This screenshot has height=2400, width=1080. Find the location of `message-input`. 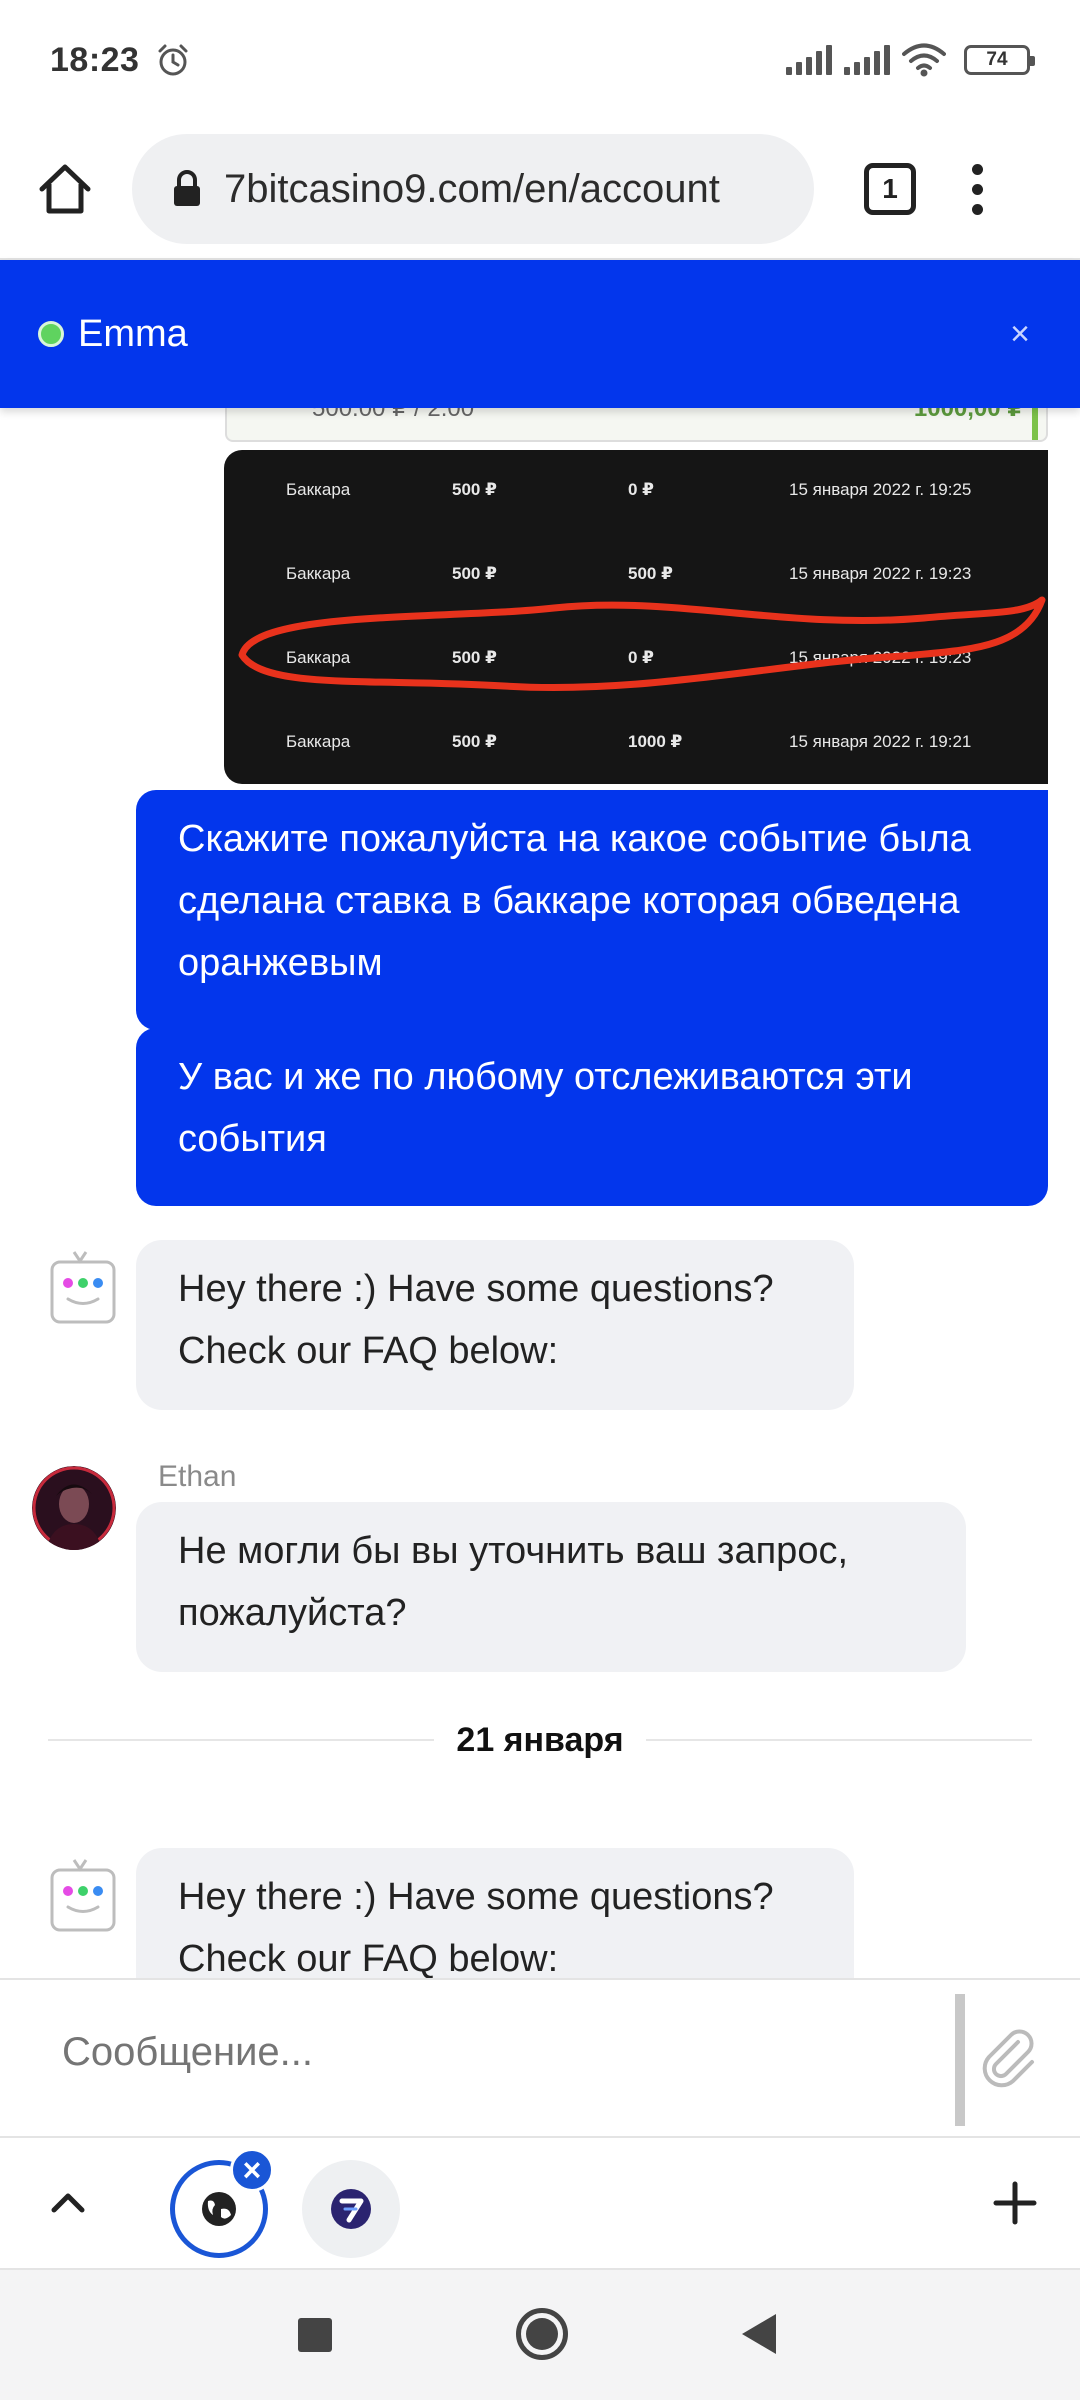

message-input is located at coordinates (492, 2052).